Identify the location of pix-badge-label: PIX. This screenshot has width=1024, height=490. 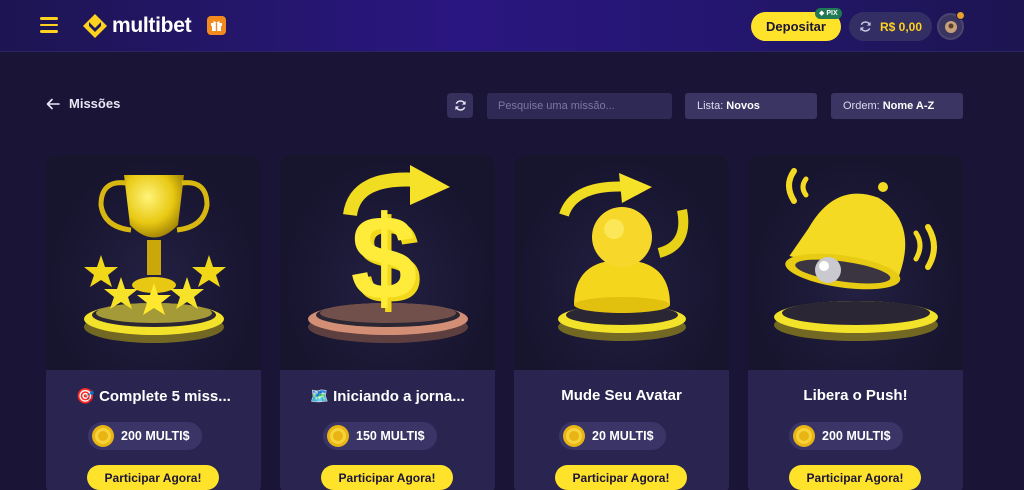
(832, 13).